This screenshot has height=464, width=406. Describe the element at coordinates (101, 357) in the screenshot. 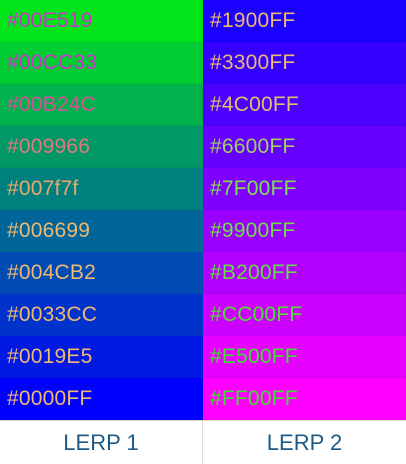

I see `lerp1-swatch-9: #0019E5` at that location.